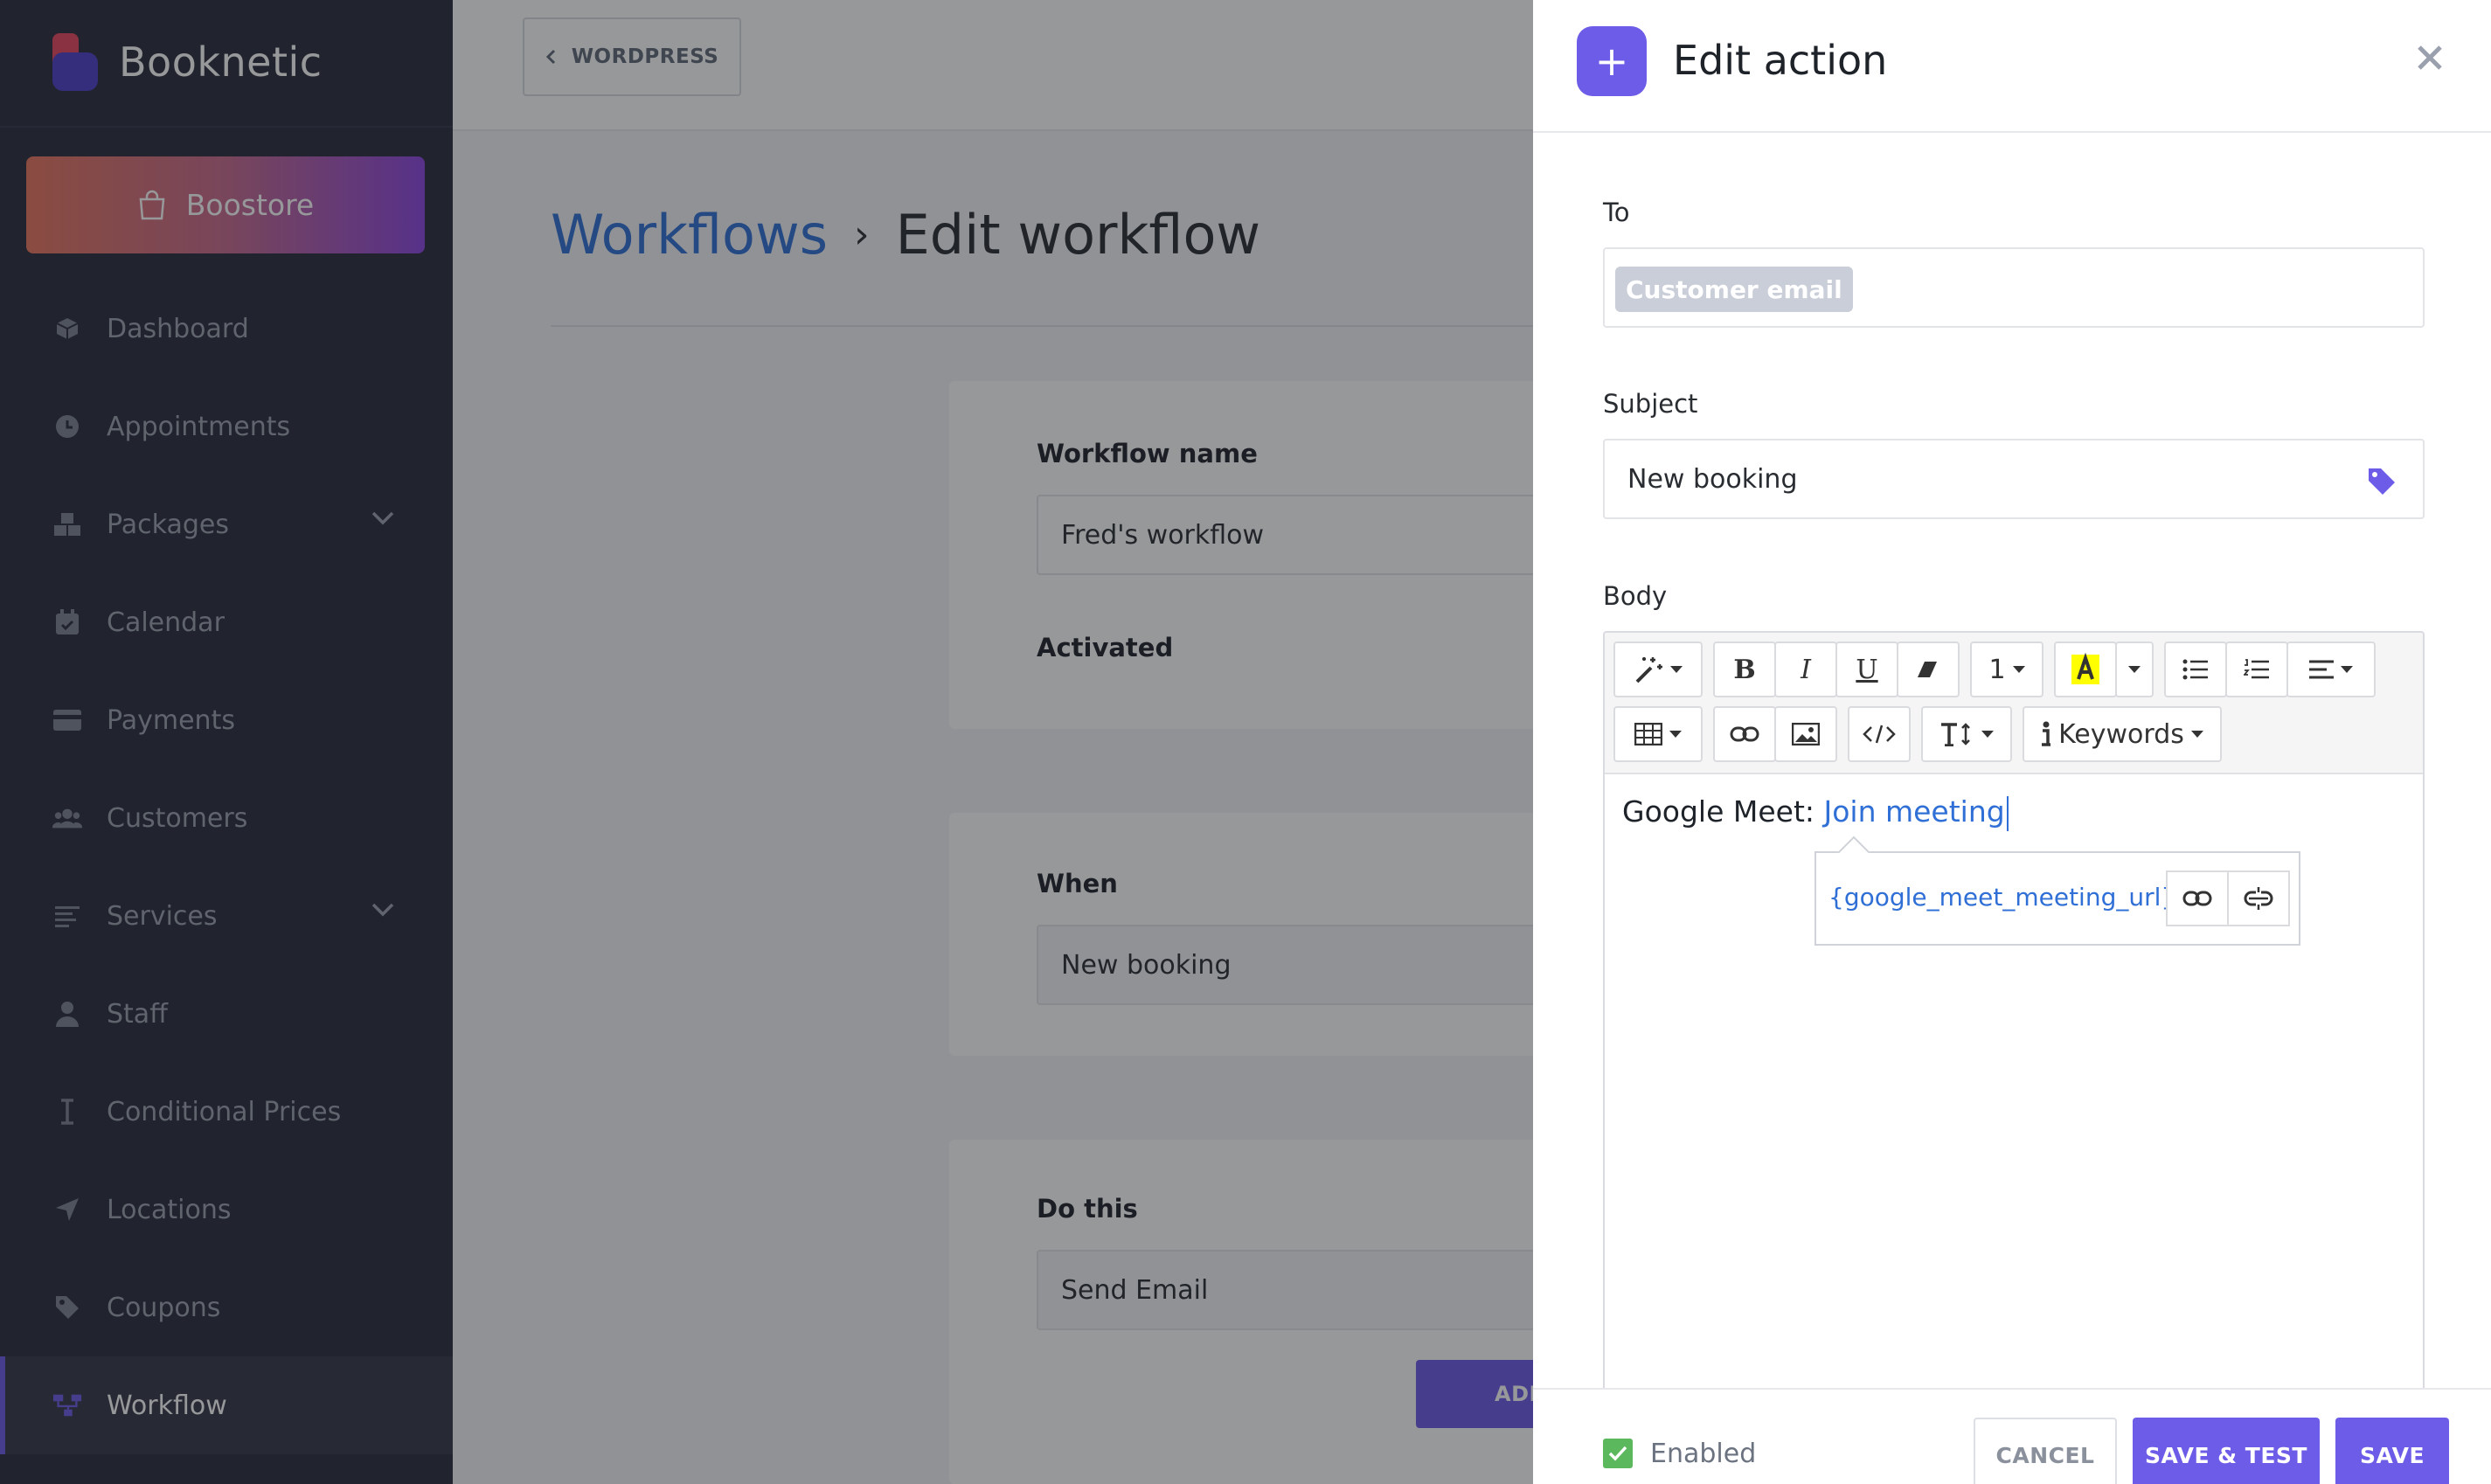 The image size is (2491, 1484). I want to click on font-size-dropdown: 1, so click(2006, 669).